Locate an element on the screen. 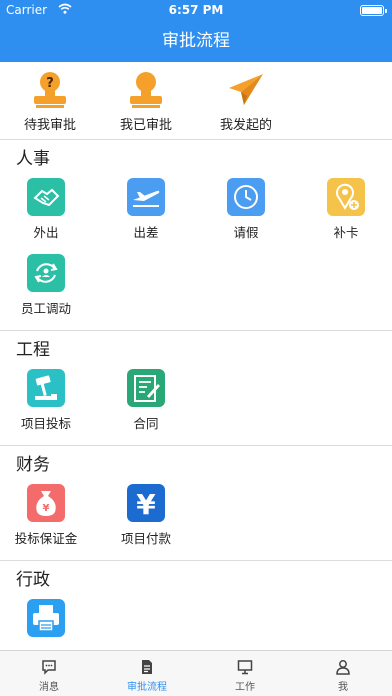 The width and height of the screenshot is (392, 696). tab-approval-flow: 审批流程 is located at coordinates (147, 673).